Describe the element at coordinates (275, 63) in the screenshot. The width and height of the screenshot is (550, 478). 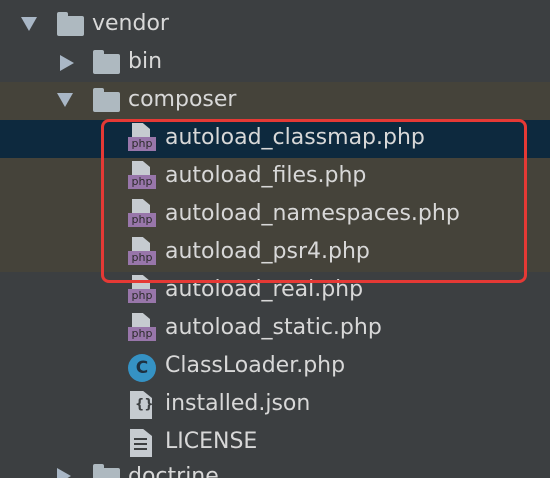
I see `tree-item-bin: bin` at that location.